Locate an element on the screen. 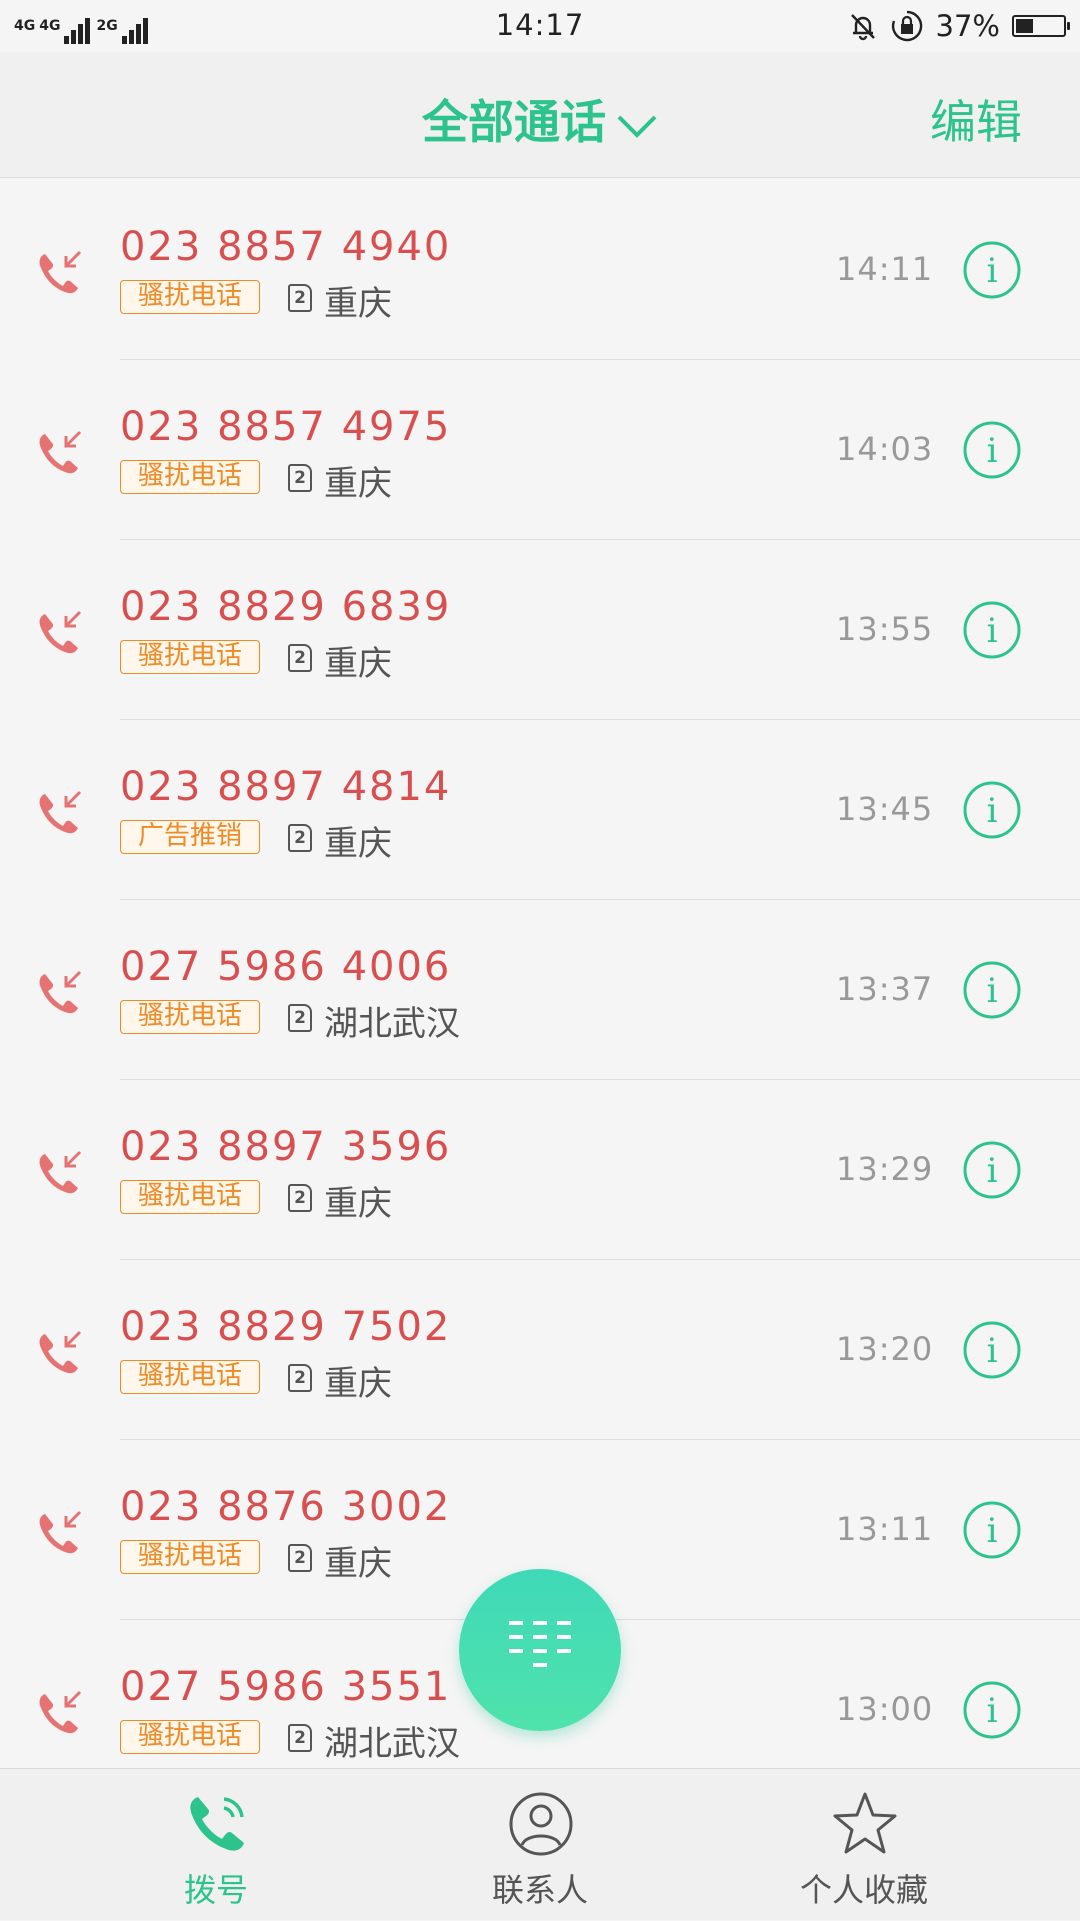  call-row: 027 5986 4006 骚扰电话 2 湖北武汉 13:37 i is located at coordinates (540, 990).